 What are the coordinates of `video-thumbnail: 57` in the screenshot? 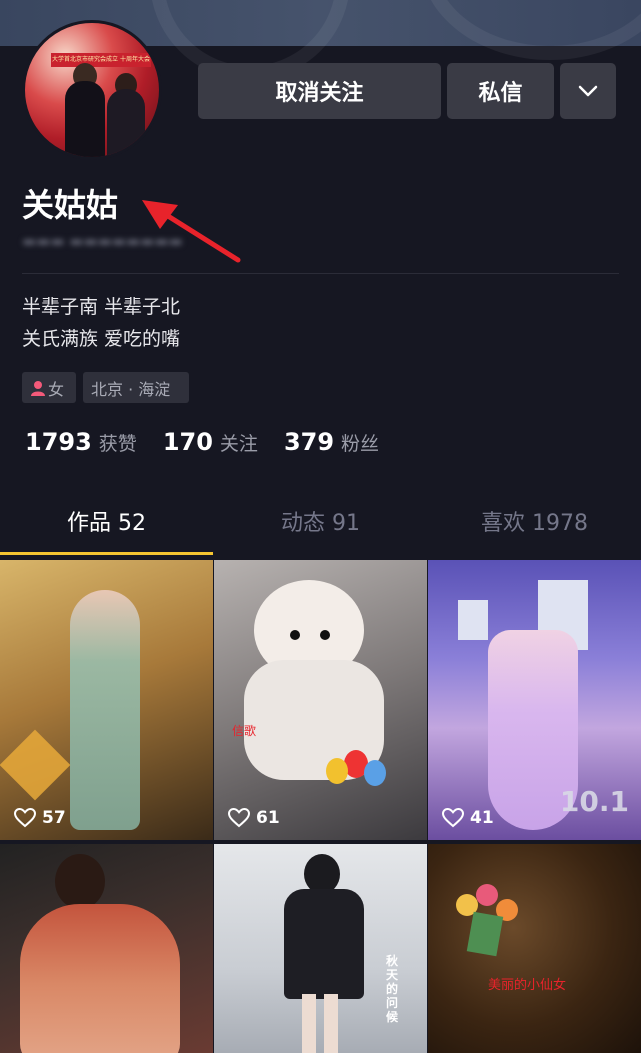 It's located at (106, 700).